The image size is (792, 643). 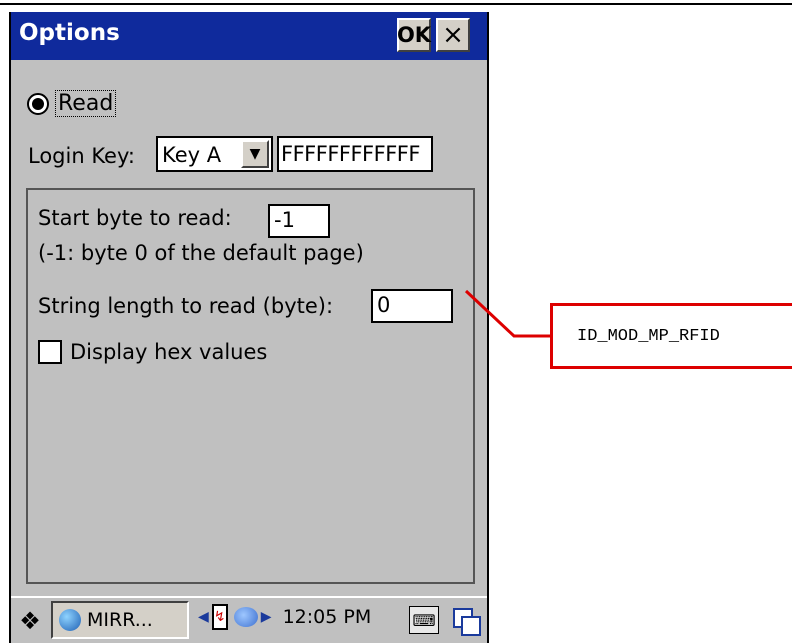 I want to click on callout-id-label: ID_MOD_MP_RFID, so click(x=648, y=336).